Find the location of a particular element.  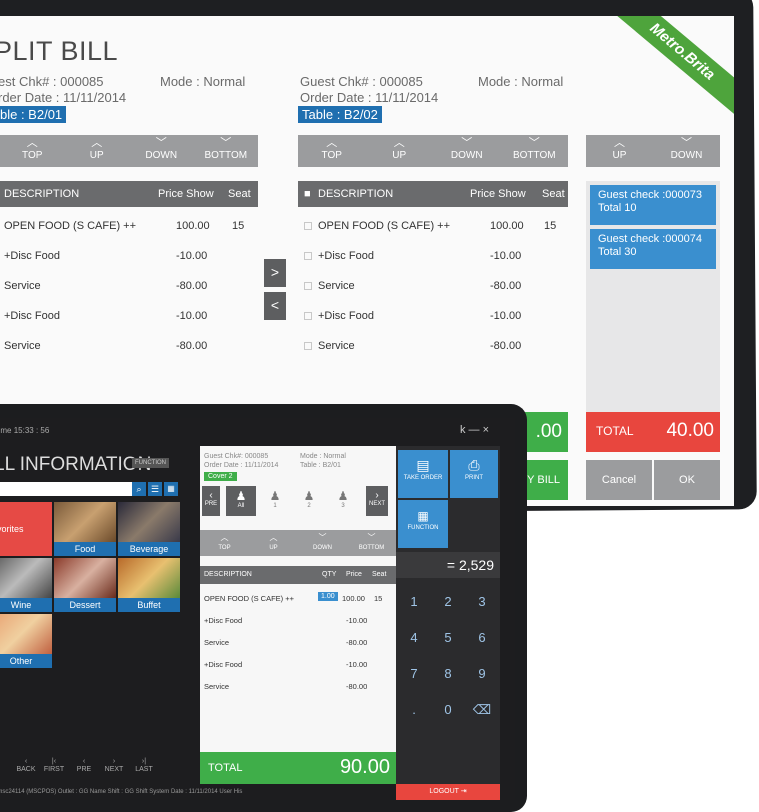

category-favorites: avorites is located at coordinates (26, 529).